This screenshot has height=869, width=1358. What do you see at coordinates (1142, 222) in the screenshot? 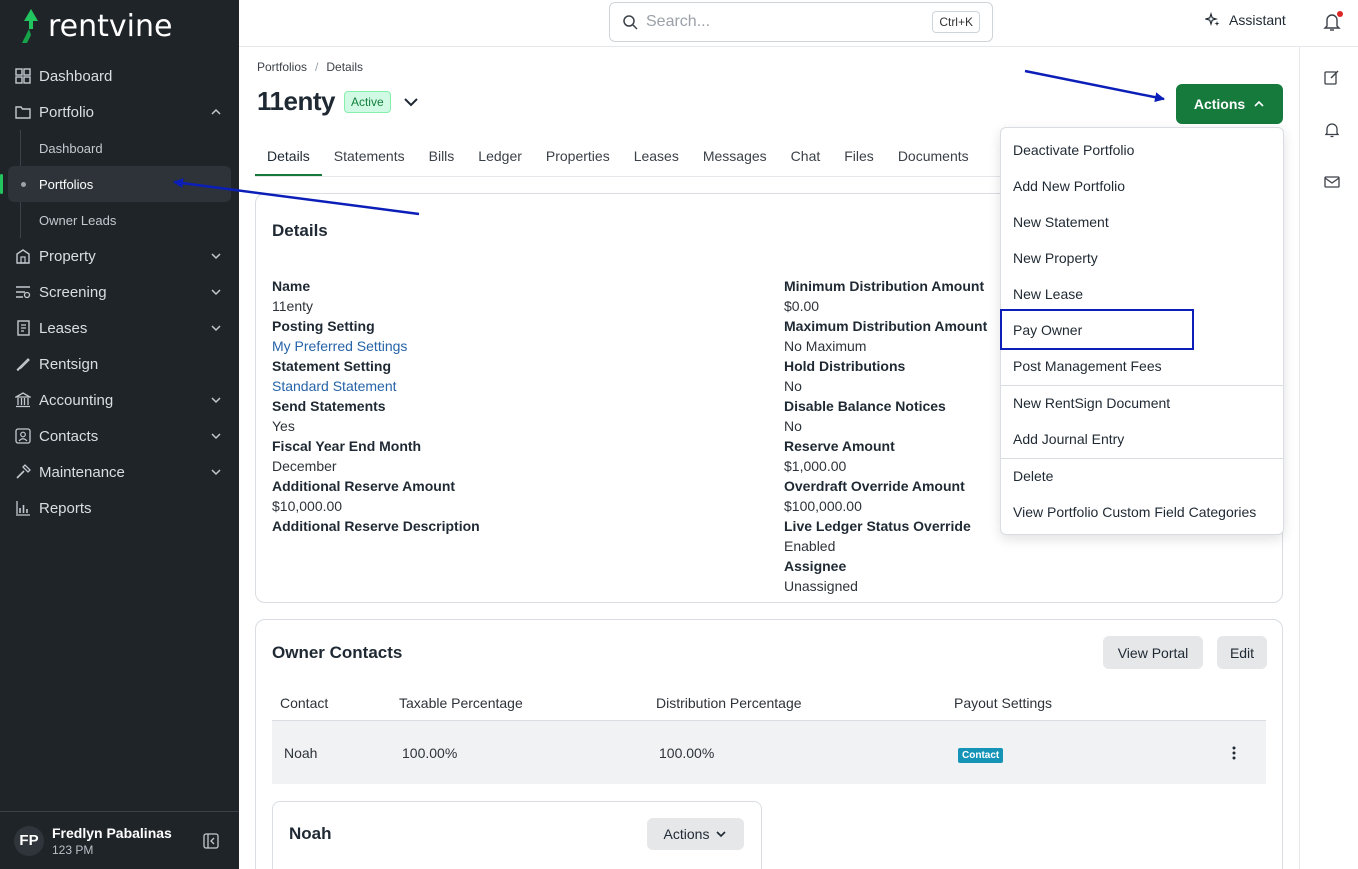
I see `menu-item-new-statement: New Statement` at bounding box center [1142, 222].